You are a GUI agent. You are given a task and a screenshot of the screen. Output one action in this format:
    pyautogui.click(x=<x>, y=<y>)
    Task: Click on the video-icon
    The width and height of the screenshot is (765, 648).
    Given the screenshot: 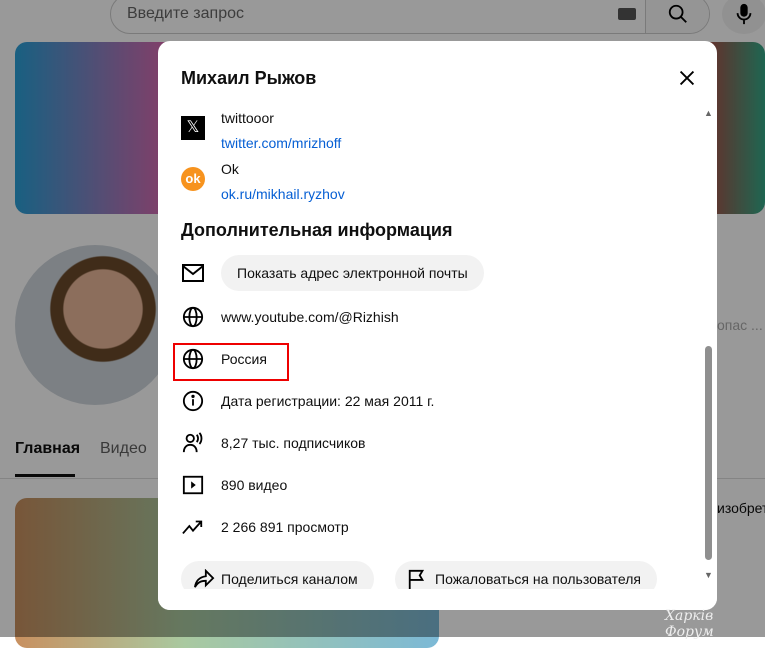 What is the action you would take?
    pyautogui.click(x=193, y=485)
    